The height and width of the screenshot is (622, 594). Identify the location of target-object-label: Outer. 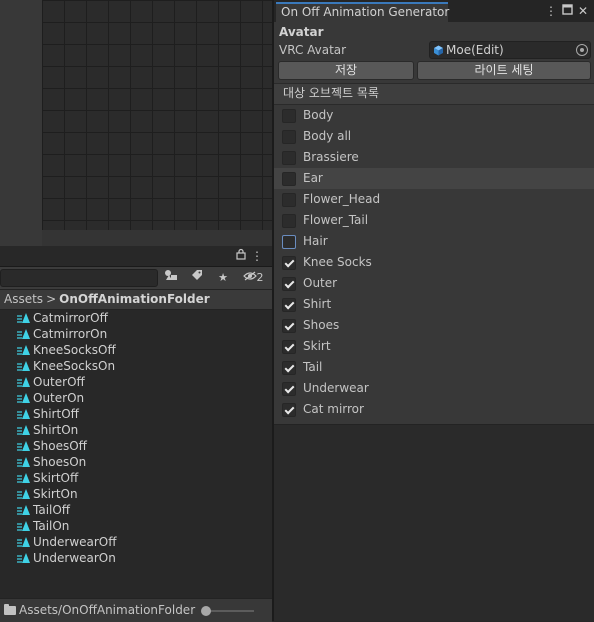
(320, 283).